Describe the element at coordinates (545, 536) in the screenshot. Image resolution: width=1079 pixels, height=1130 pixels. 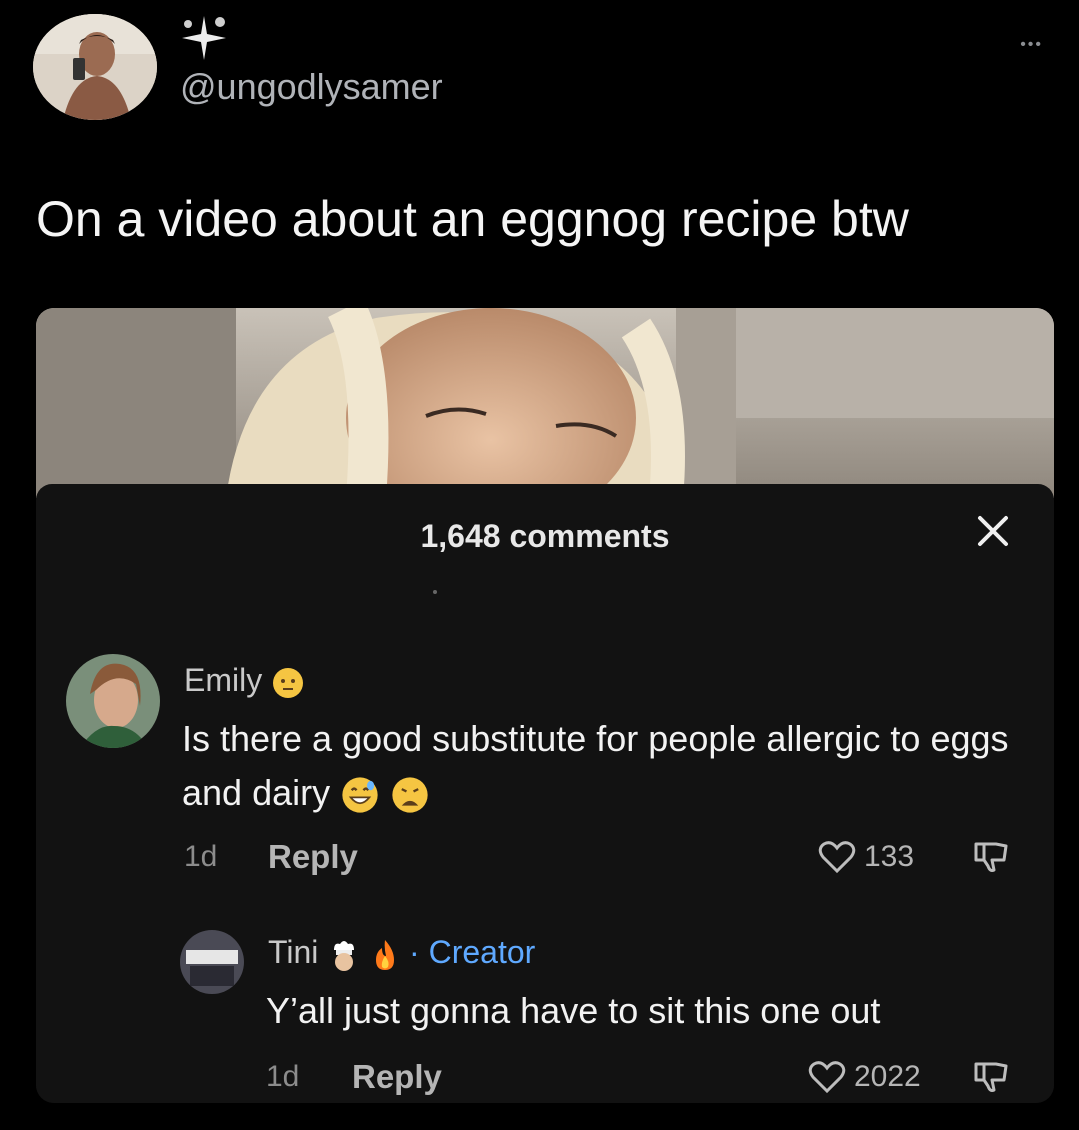
I see `comments-count: 1,648 comments` at that location.